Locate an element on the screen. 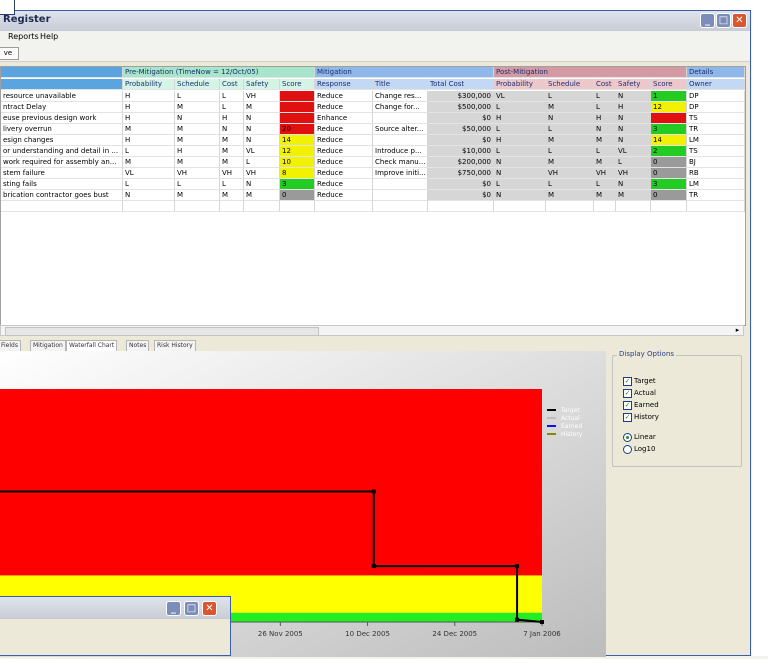 This screenshot has height=659, width=768. maximize-button: □ is located at coordinates (723, 20).